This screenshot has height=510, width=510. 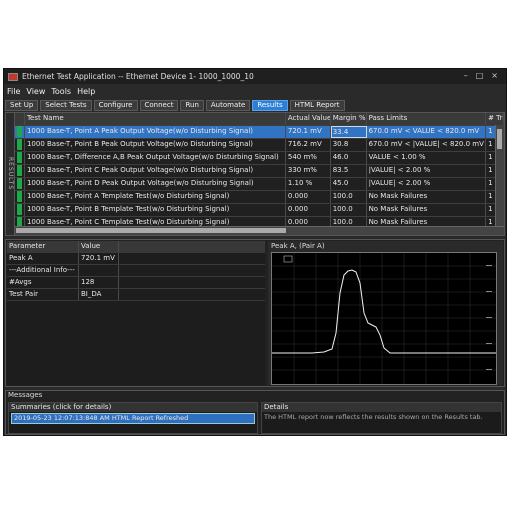 What do you see at coordinates (136, 247) in the screenshot?
I see `param-header-row: Parameter Value` at bounding box center [136, 247].